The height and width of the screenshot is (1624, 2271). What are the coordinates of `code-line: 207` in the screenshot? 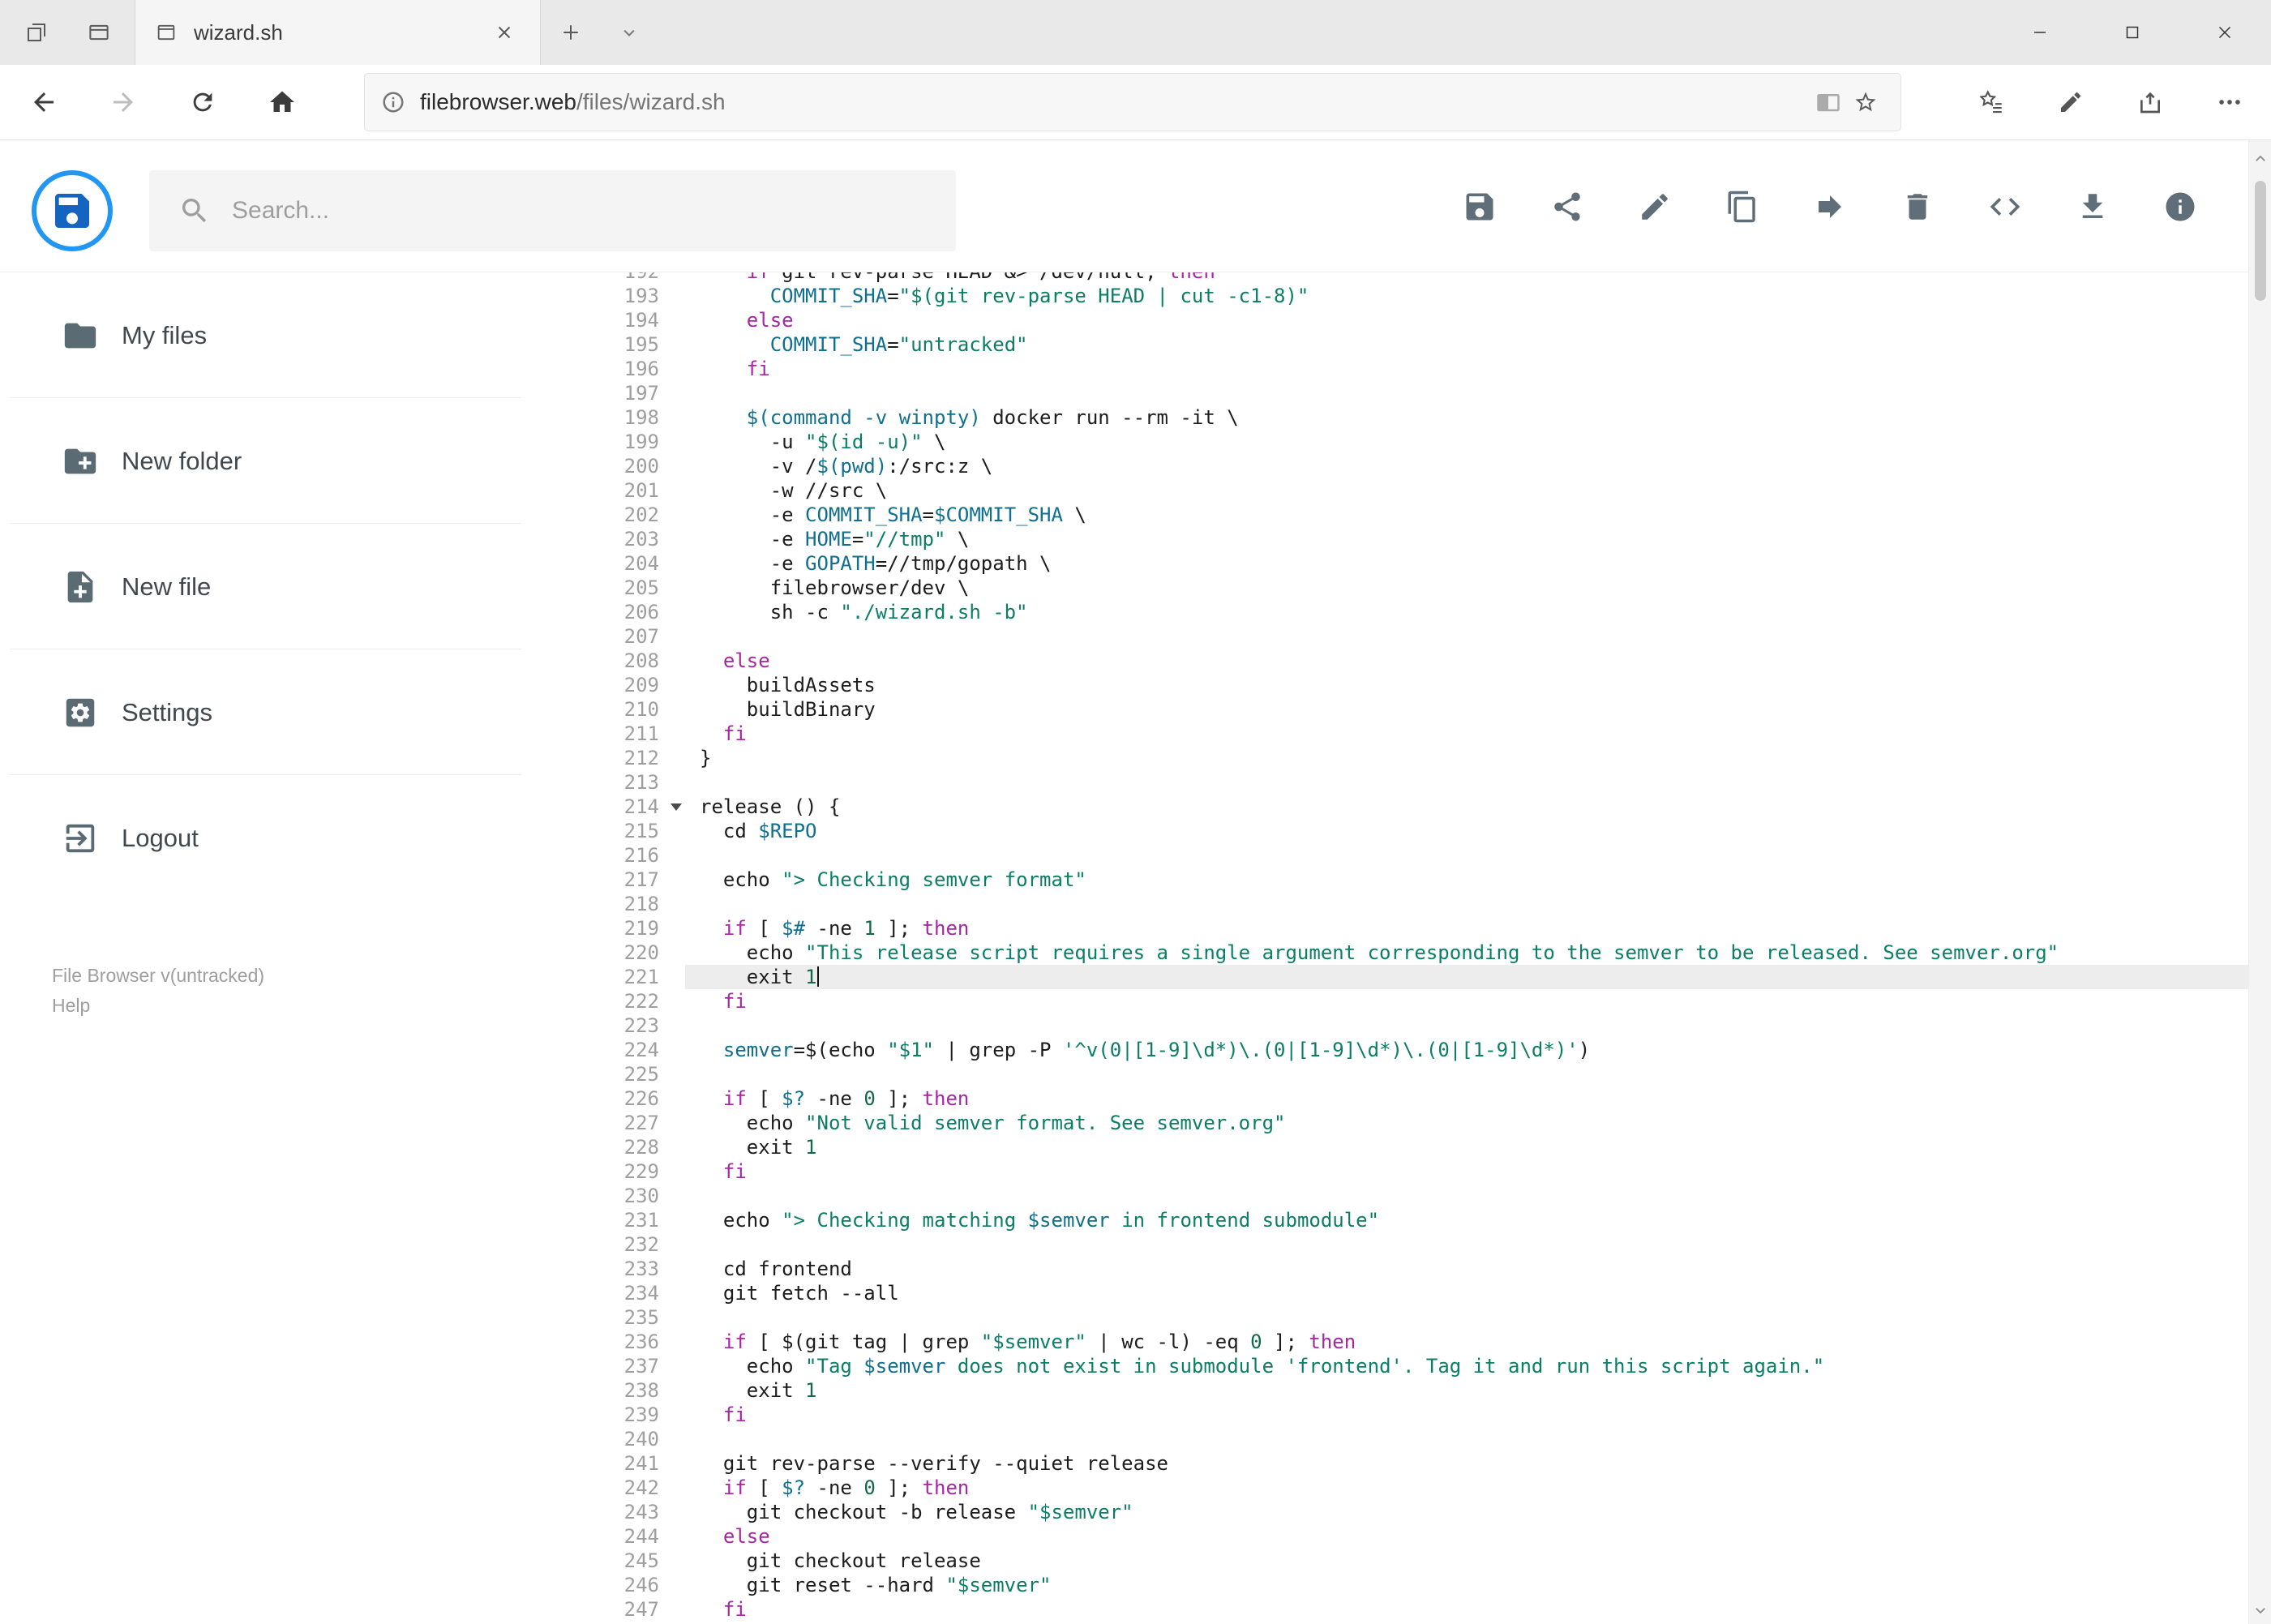 It's located at (1416, 636).